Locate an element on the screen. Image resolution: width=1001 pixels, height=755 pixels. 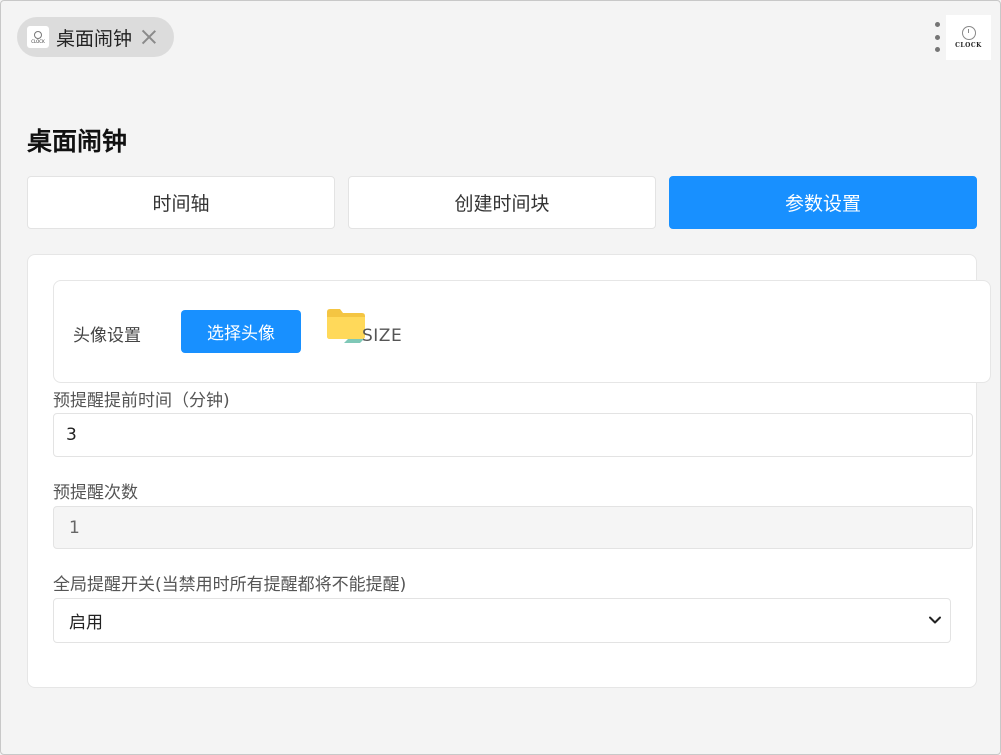
advance-minutes-label: 预提醒提前时间（分钟) is located at coordinates (141, 401).